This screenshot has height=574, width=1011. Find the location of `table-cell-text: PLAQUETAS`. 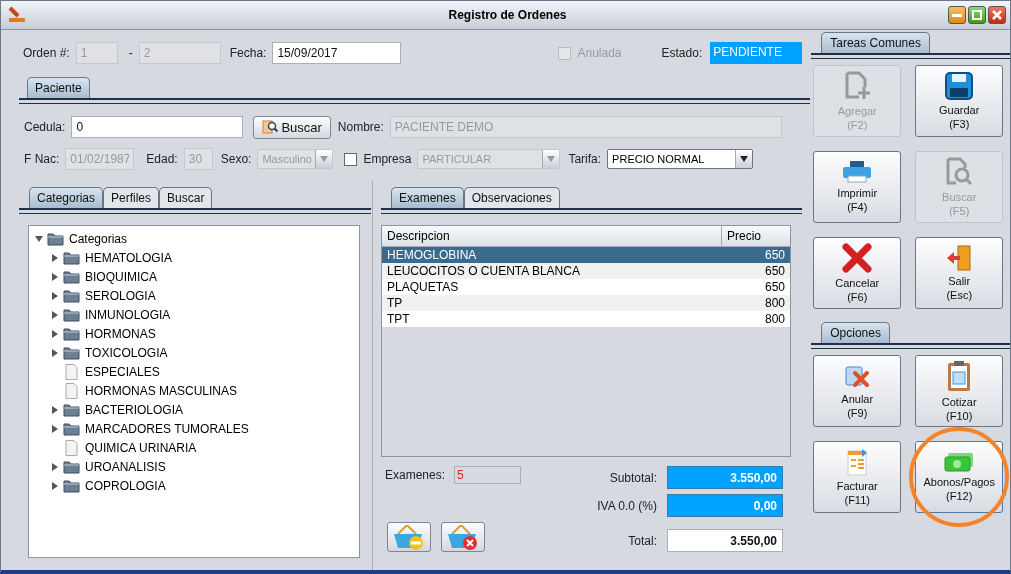

table-cell-text: PLAQUETAS is located at coordinates (423, 287).